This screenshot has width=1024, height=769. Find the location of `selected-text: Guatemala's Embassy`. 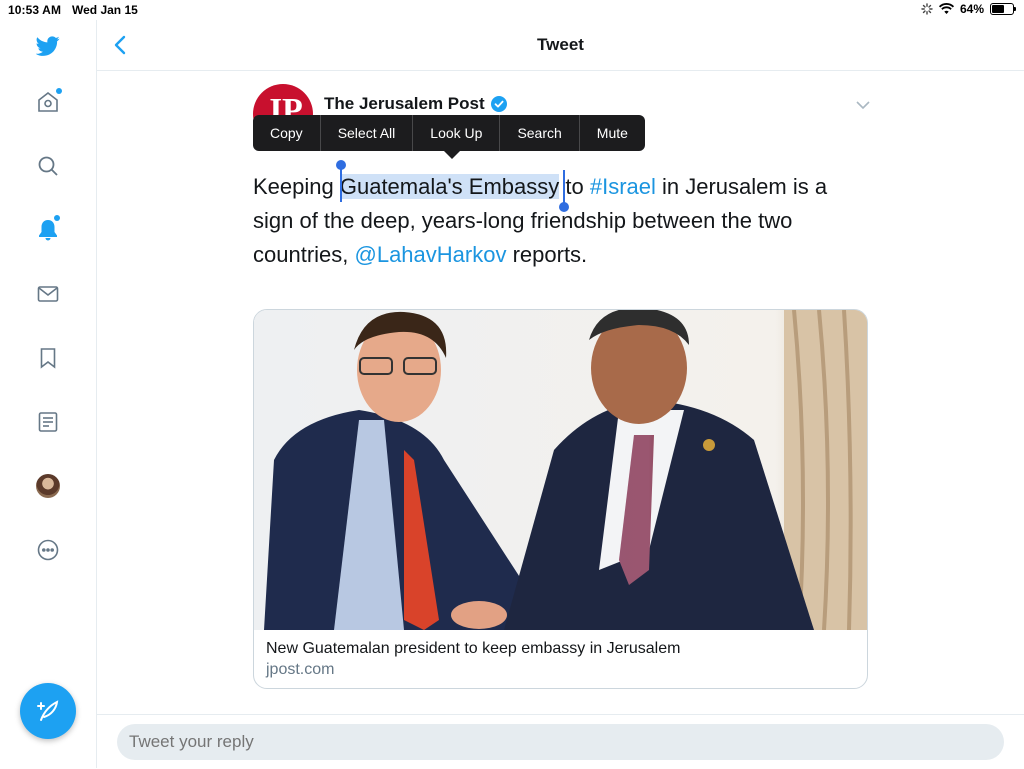

selected-text: Guatemala's Embassy is located at coordinates (449, 186).